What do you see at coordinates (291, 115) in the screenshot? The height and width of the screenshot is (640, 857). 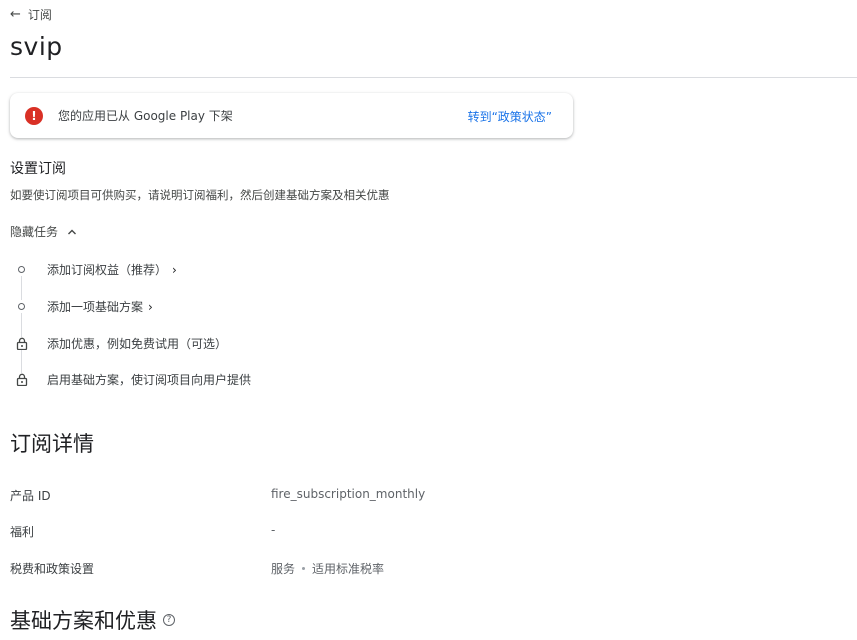 I see `alert-banner: ! 您的应用已从 Google Play 下架 转到“政策状态”` at bounding box center [291, 115].